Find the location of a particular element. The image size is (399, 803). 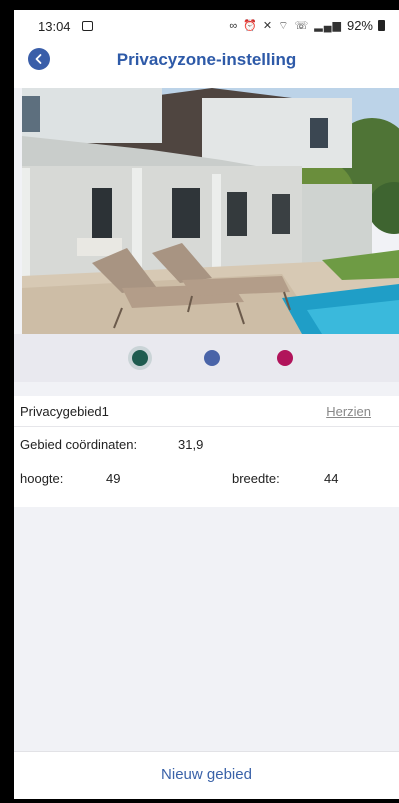

status-icons: ∞ ⏰ ✕ ⌔ ☏ ▂▄▆ 92% is located at coordinates (307, 25).